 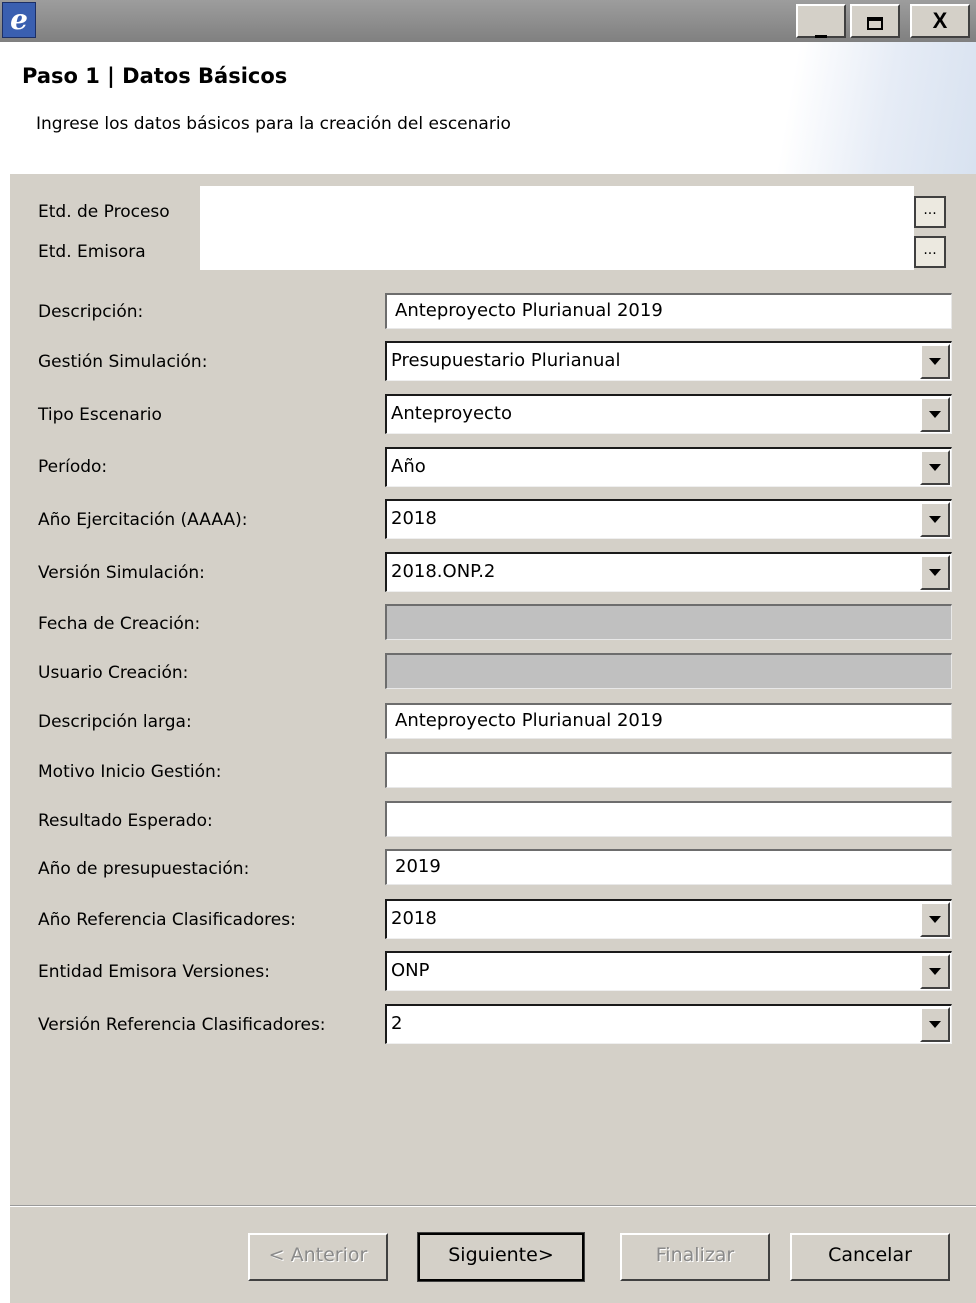 What do you see at coordinates (410, 970) in the screenshot?
I see `entidad-emisora-versiones-value: ONP` at bounding box center [410, 970].